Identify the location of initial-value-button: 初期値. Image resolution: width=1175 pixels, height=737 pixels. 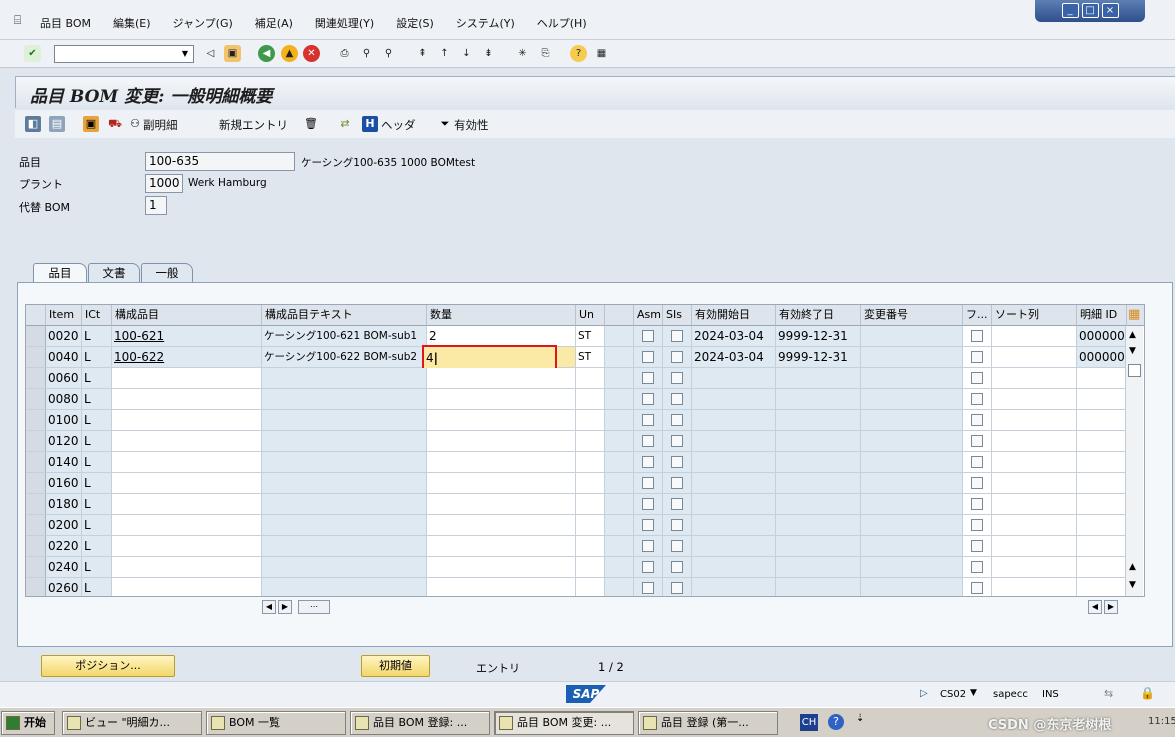
(395, 666).